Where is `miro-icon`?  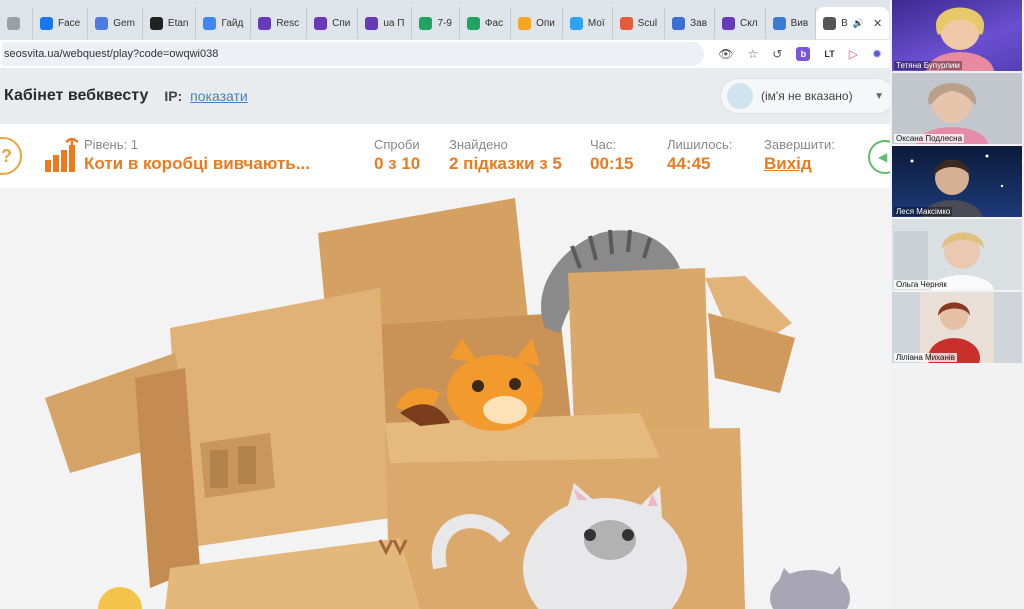 miro-icon is located at coordinates (525, 23).